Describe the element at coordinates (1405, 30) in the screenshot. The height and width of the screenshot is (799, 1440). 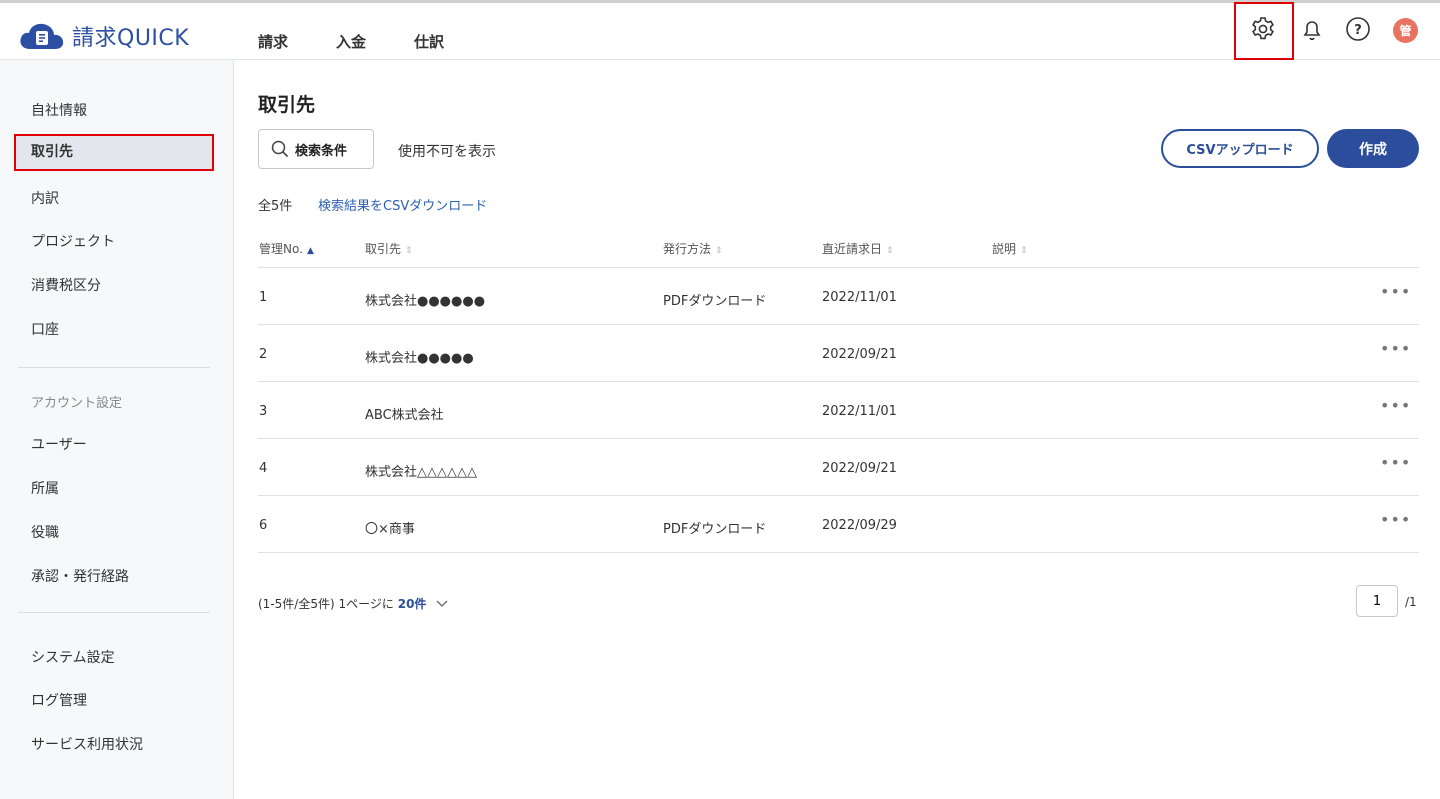
I see `avatar: 管` at that location.